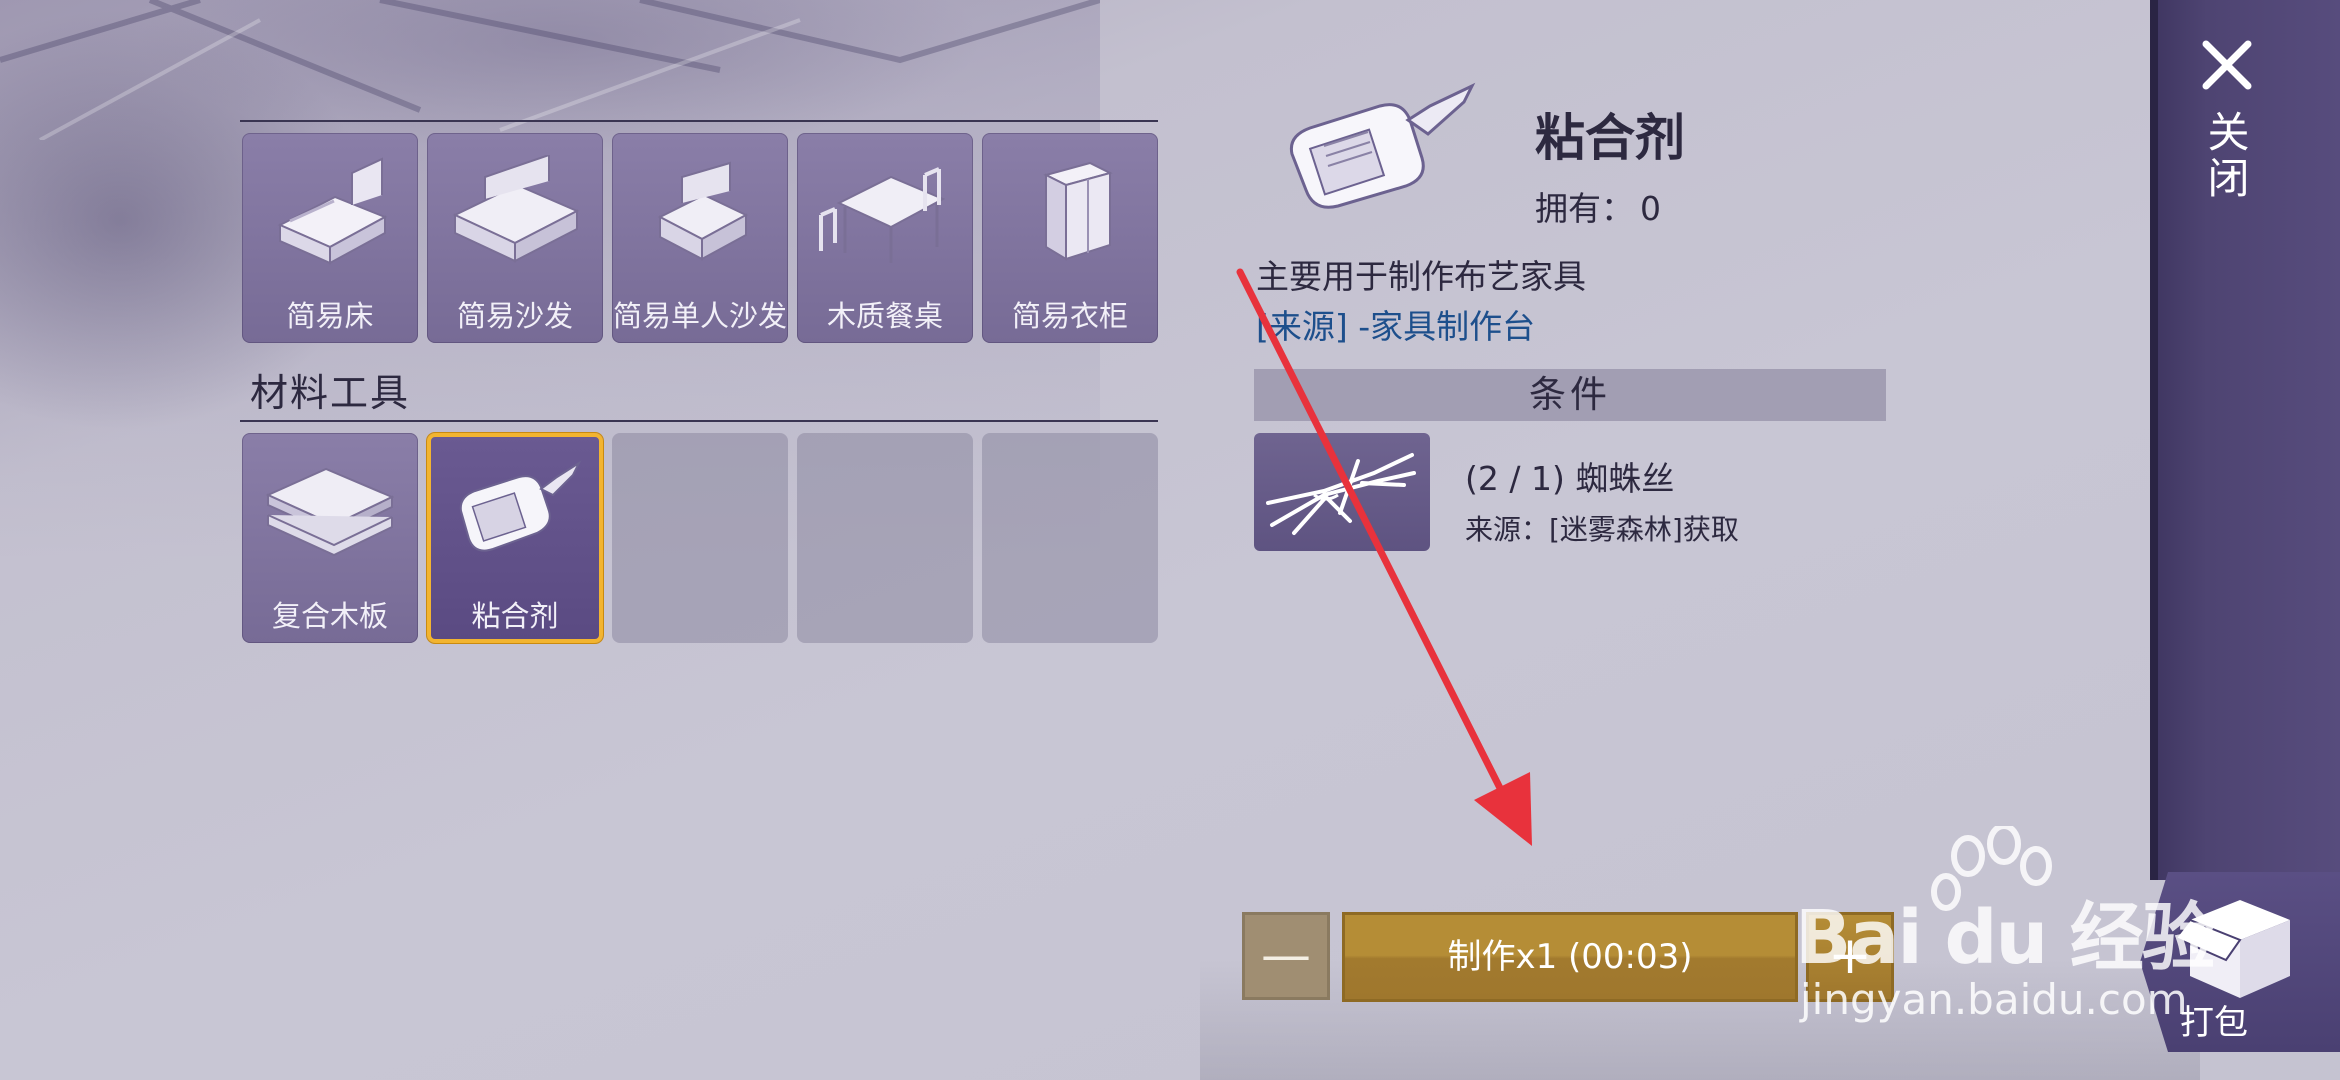 Image resolution: width=2340 pixels, height=1080 pixels. What do you see at coordinates (1994, 999) in the screenshot?
I see `baidu-watermark-url: jingyan.baidu.com` at bounding box center [1994, 999].